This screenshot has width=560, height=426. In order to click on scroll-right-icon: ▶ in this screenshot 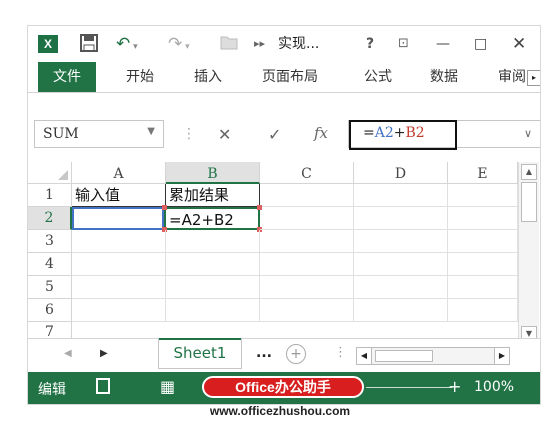, I will do `click(501, 356)`.